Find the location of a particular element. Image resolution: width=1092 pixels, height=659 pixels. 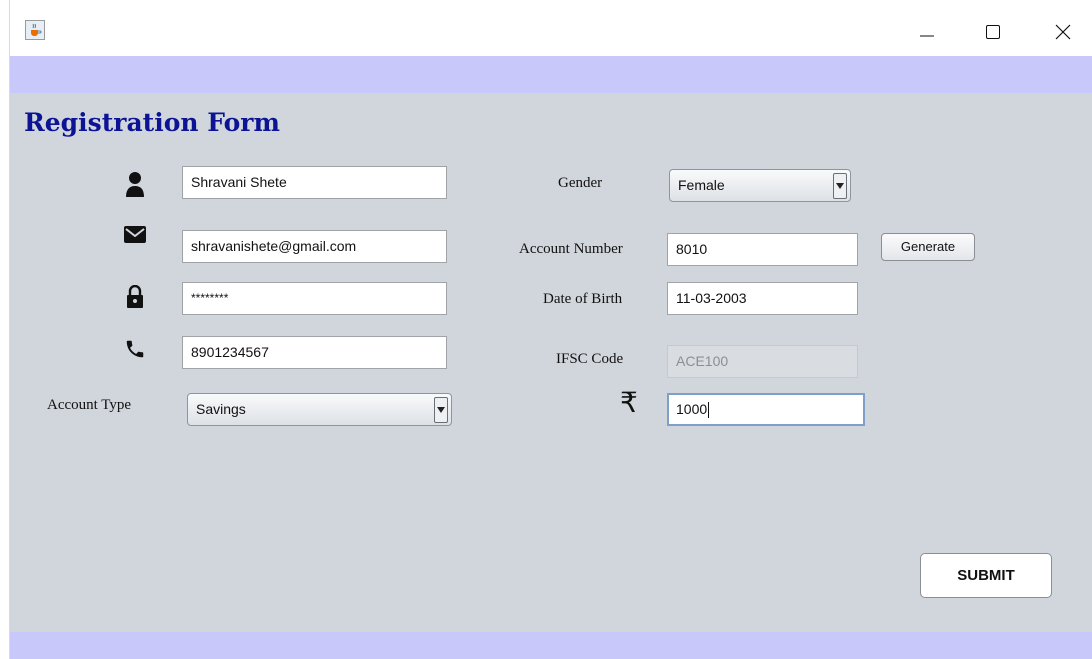

minimize-button is located at coordinates (927, 31).